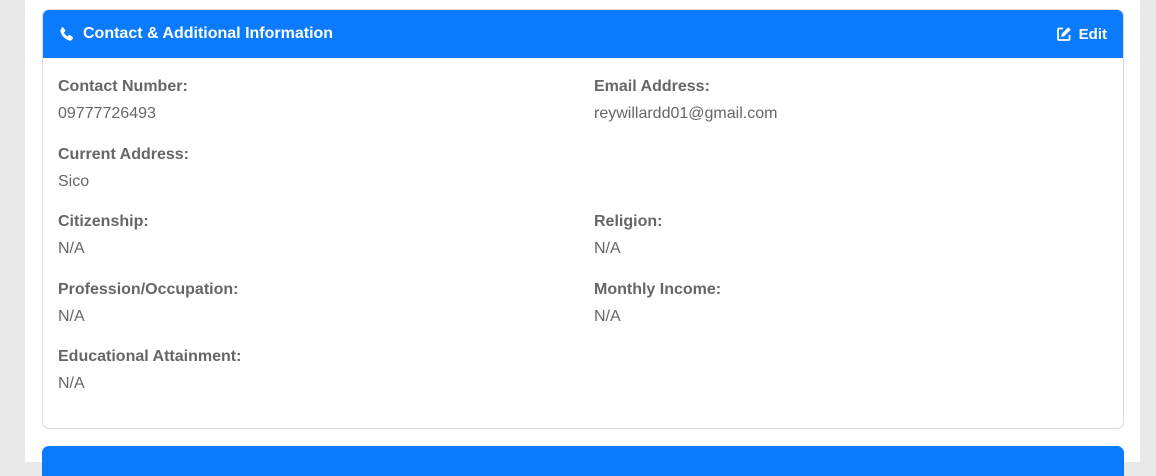 This screenshot has width=1156, height=476. What do you see at coordinates (298, 100) in the screenshot?
I see `contact-number-field: Contact Number: 09777726493` at bounding box center [298, 100].